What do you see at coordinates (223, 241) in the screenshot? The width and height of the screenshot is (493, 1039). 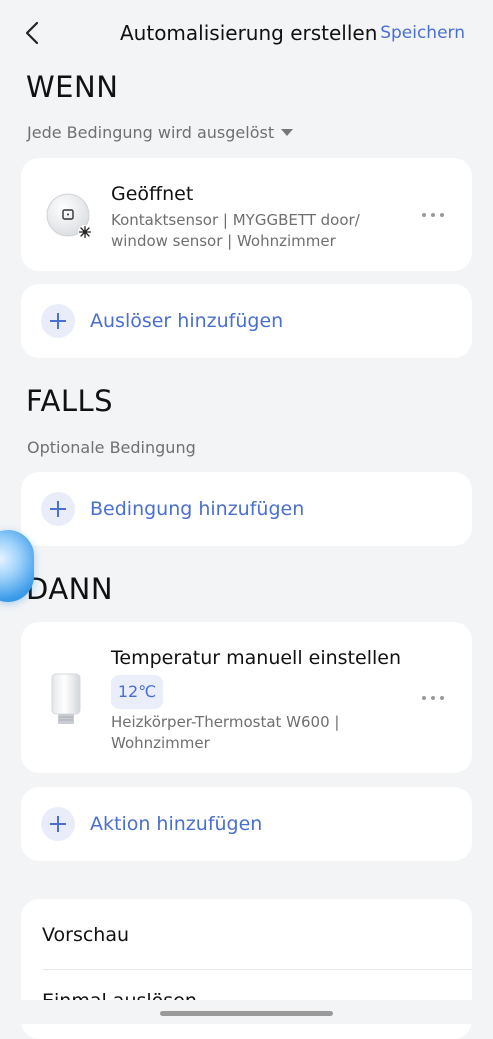 I see `trigger-detail-line2: window sensor | Wohnzimmer` at bounding box center [223, 241].